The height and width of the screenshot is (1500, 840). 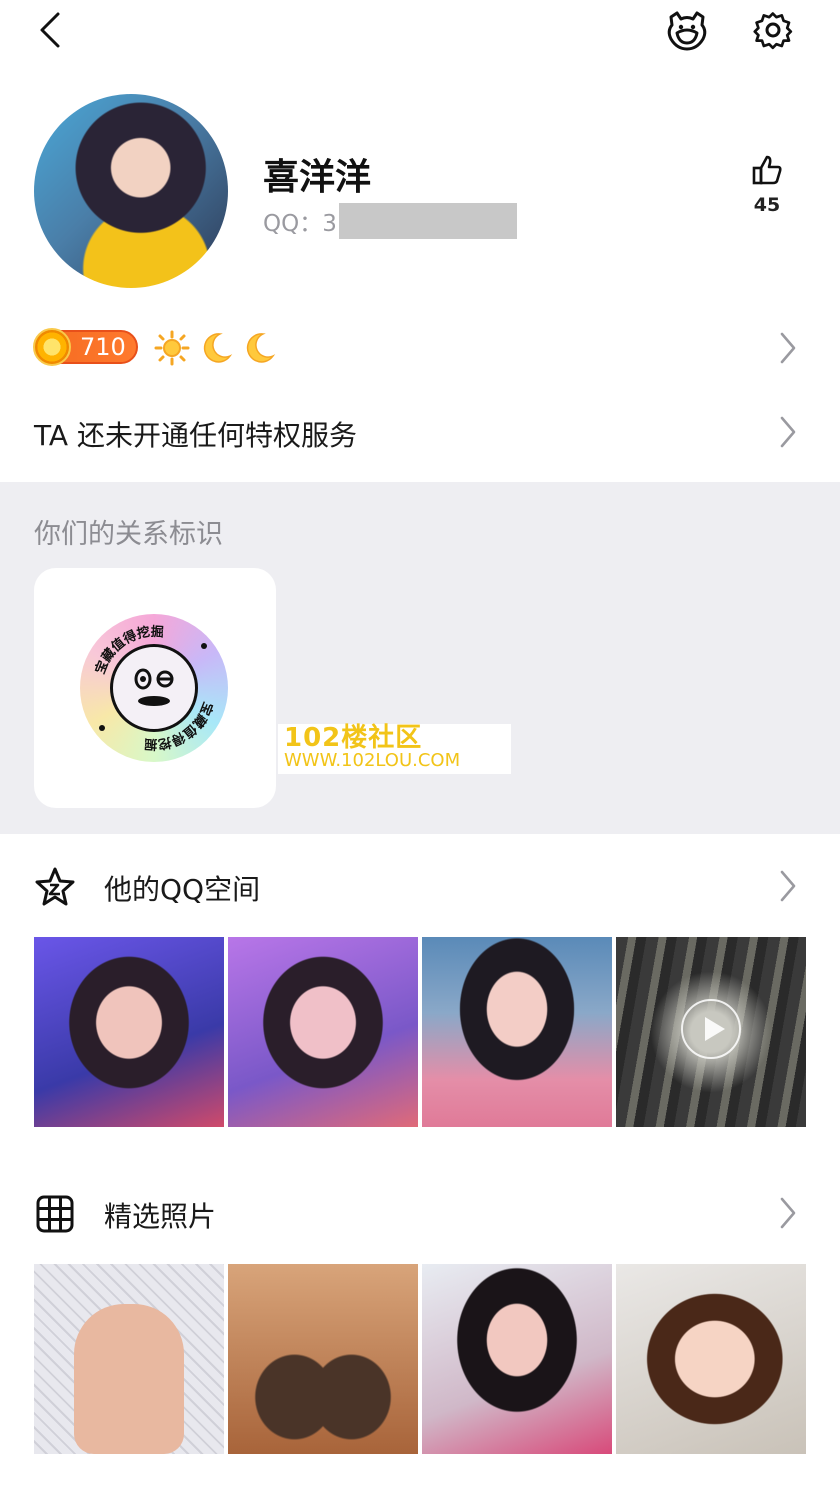 I want to click on level-badge: 710, so click(x=85, y=347).